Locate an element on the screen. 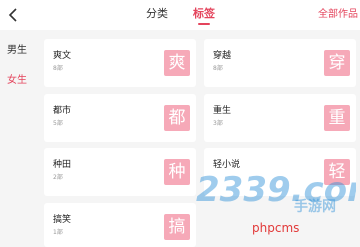 This screenshot has height=247, width=360. tag-badge: 穿 is located at coordinates (337, 63).